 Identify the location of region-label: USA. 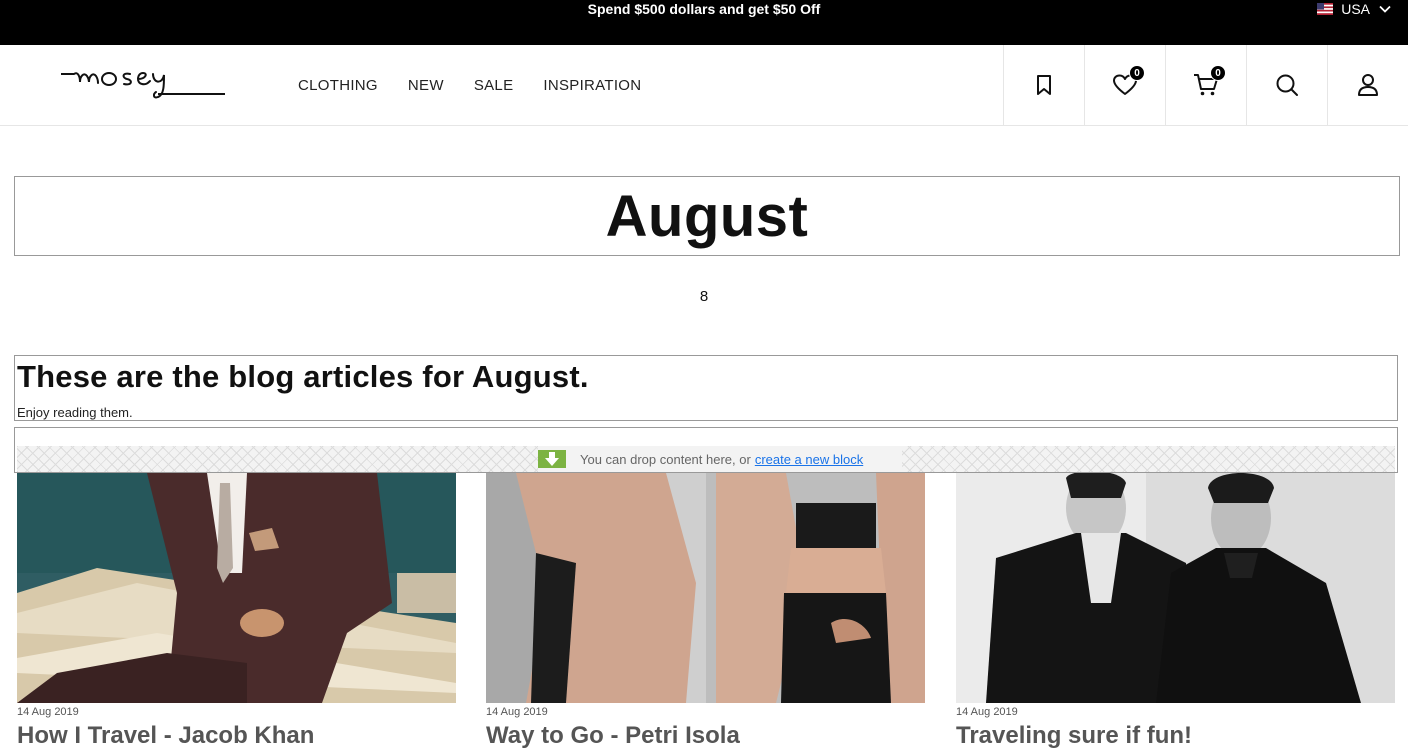
(1355, 9).